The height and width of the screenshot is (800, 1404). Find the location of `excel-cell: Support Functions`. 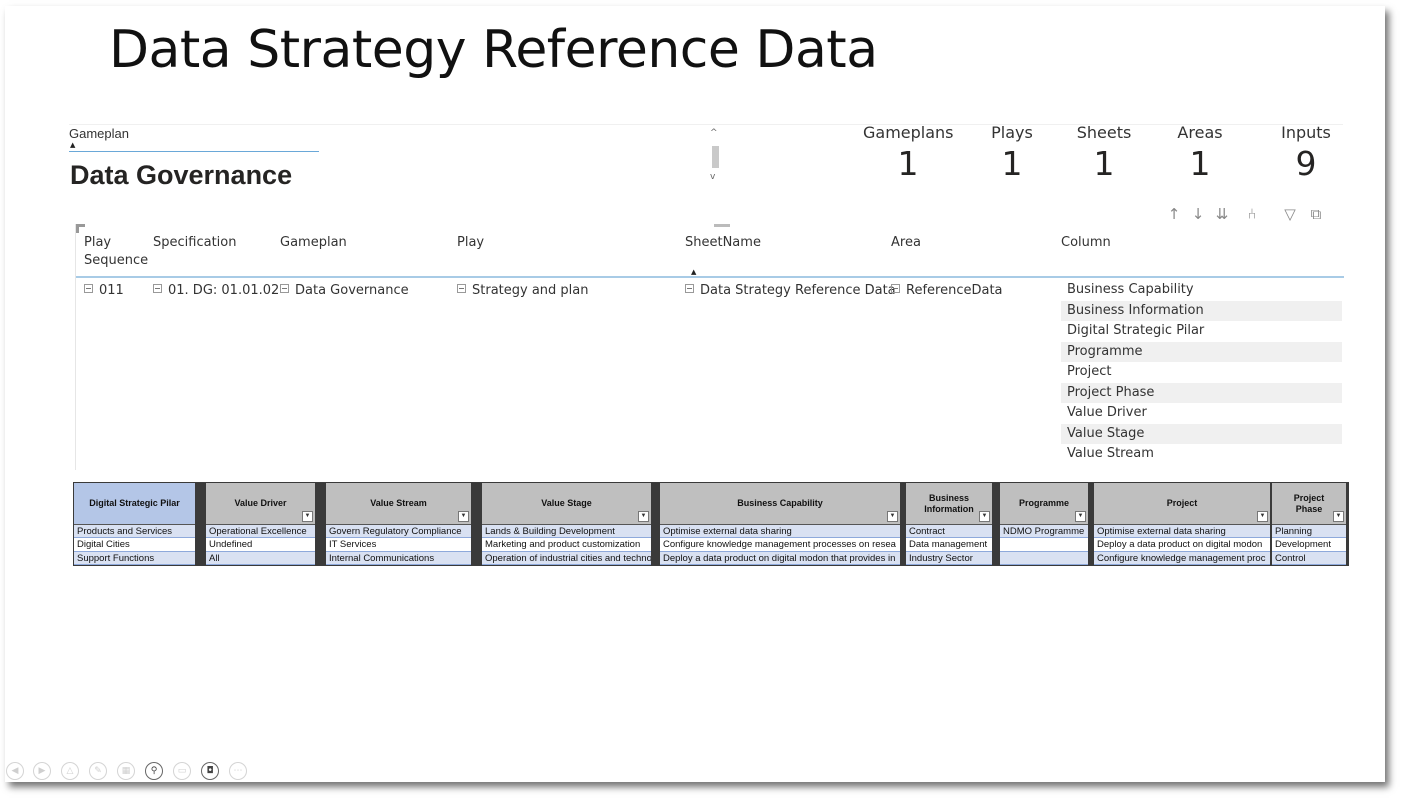

excel-cell: Support Functions is located at coordinates (134, 558).